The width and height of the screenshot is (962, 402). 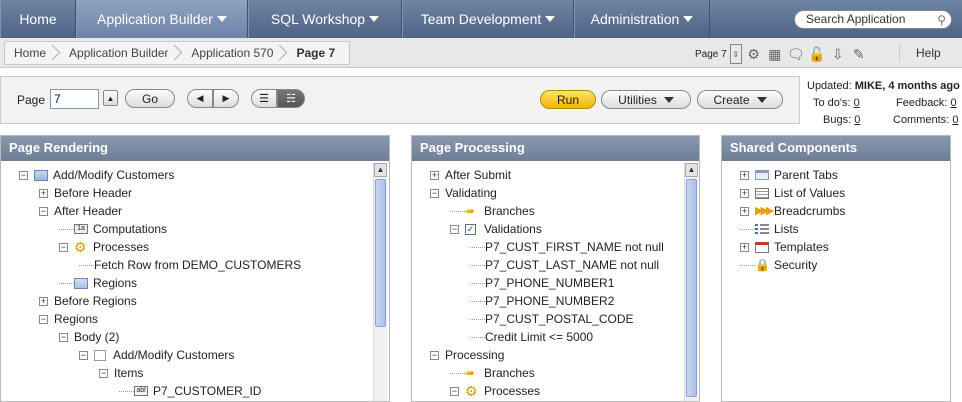 I want to click on tree-node: Fetch Row from DEMO_CUSTOMERS, so click(x=190, y=265).